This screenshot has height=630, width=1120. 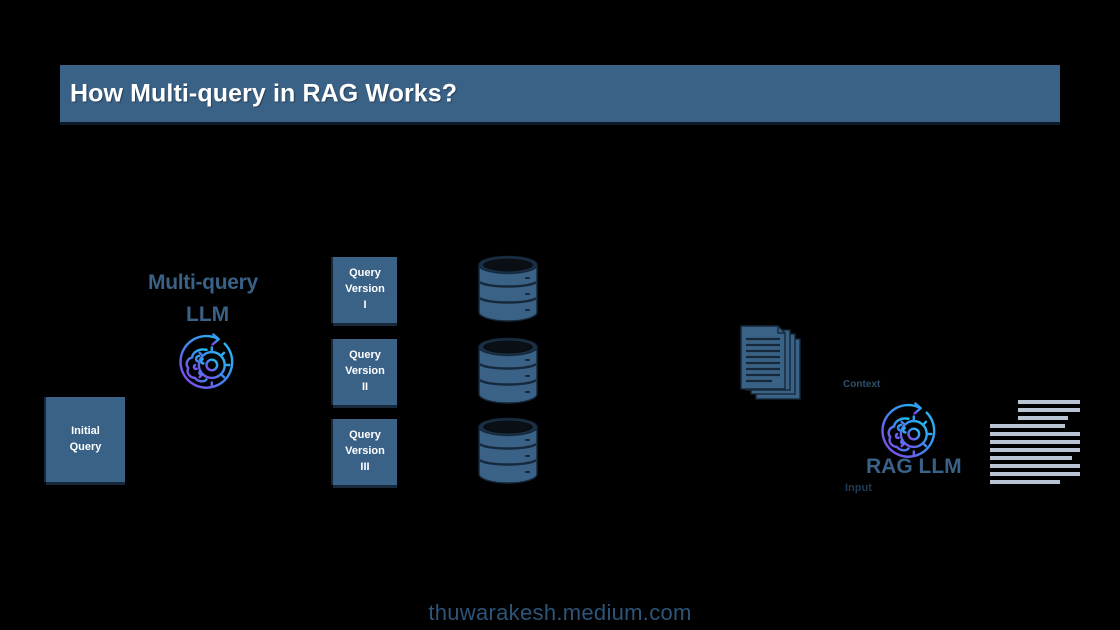 I want to click on watermark: thuwarakesh.medium.com, so click(x=560, y=612).